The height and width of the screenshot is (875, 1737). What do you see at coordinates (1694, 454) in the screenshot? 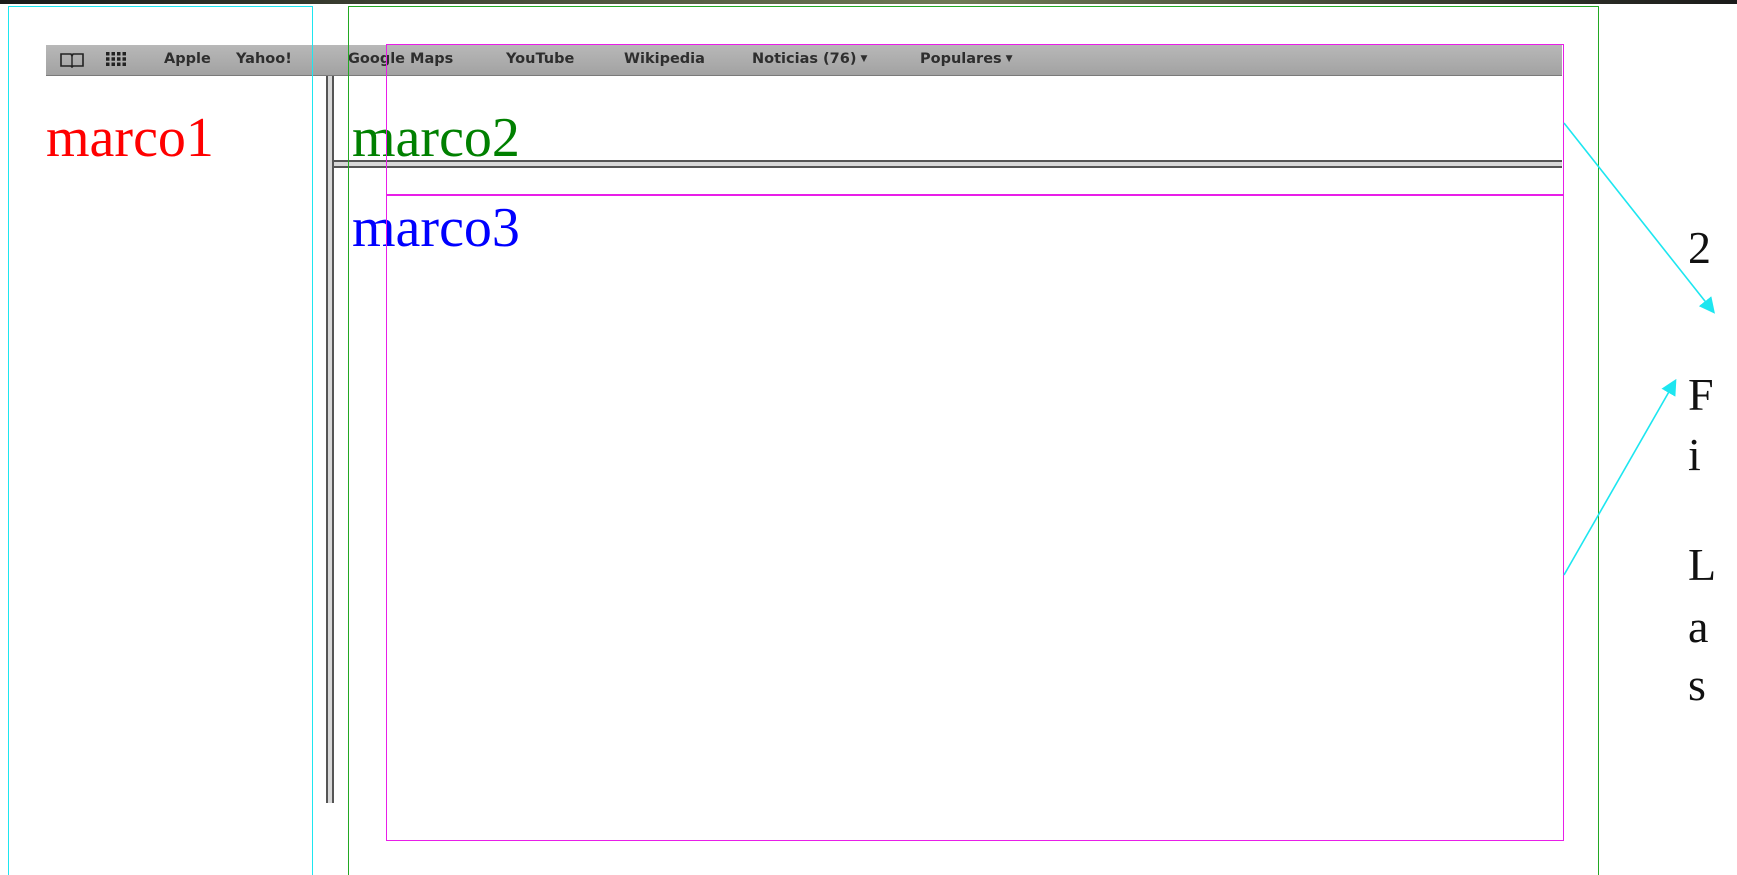
I see `rows-label-char: i` at bounding box center [1694, 454].